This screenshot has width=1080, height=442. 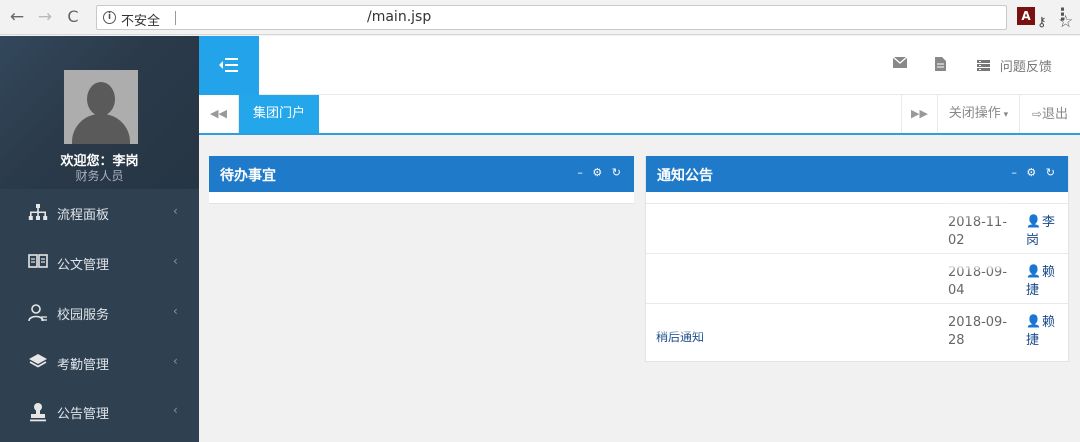 What do you see at coordinates (17, 17) in the screenshot?
I see `back-arrow-icon: ←` at bounding box center [17, 17].